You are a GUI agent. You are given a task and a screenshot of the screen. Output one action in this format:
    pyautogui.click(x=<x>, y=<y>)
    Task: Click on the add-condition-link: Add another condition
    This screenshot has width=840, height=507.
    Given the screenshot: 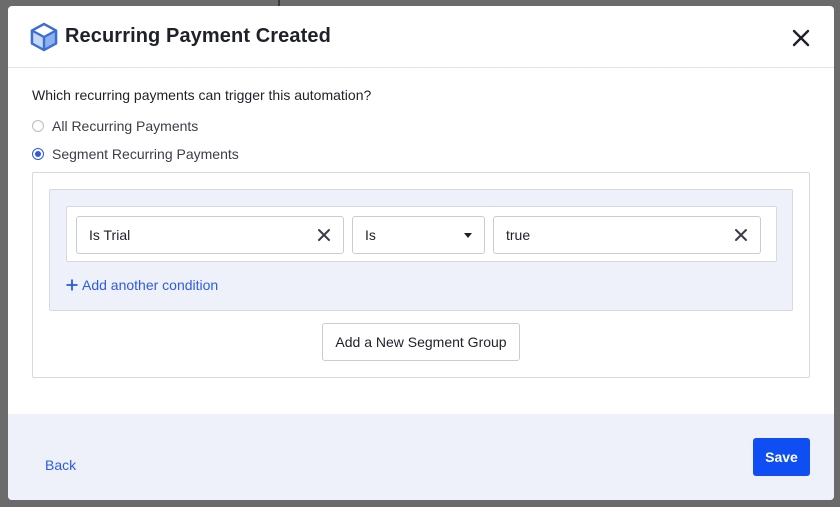 What is the action you would take?
    pyautogui.click(x=142, y=285)
    